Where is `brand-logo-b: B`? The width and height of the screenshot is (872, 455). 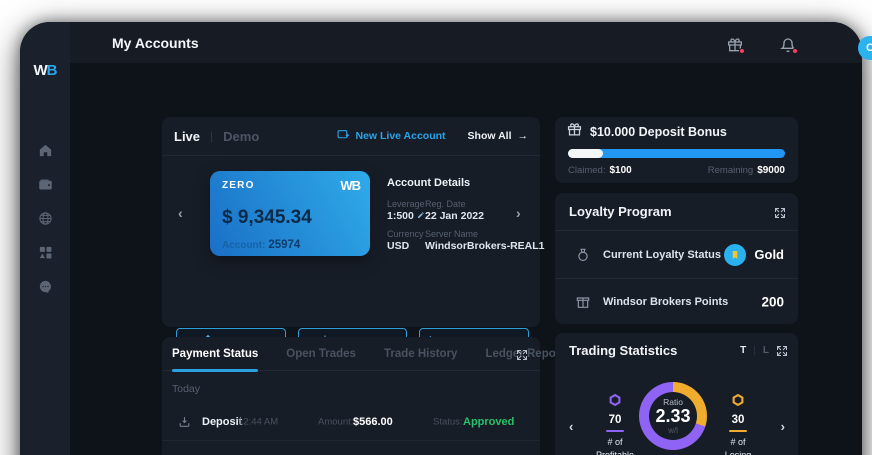
brand-logo-b: B is located at coordinates (52, 70).